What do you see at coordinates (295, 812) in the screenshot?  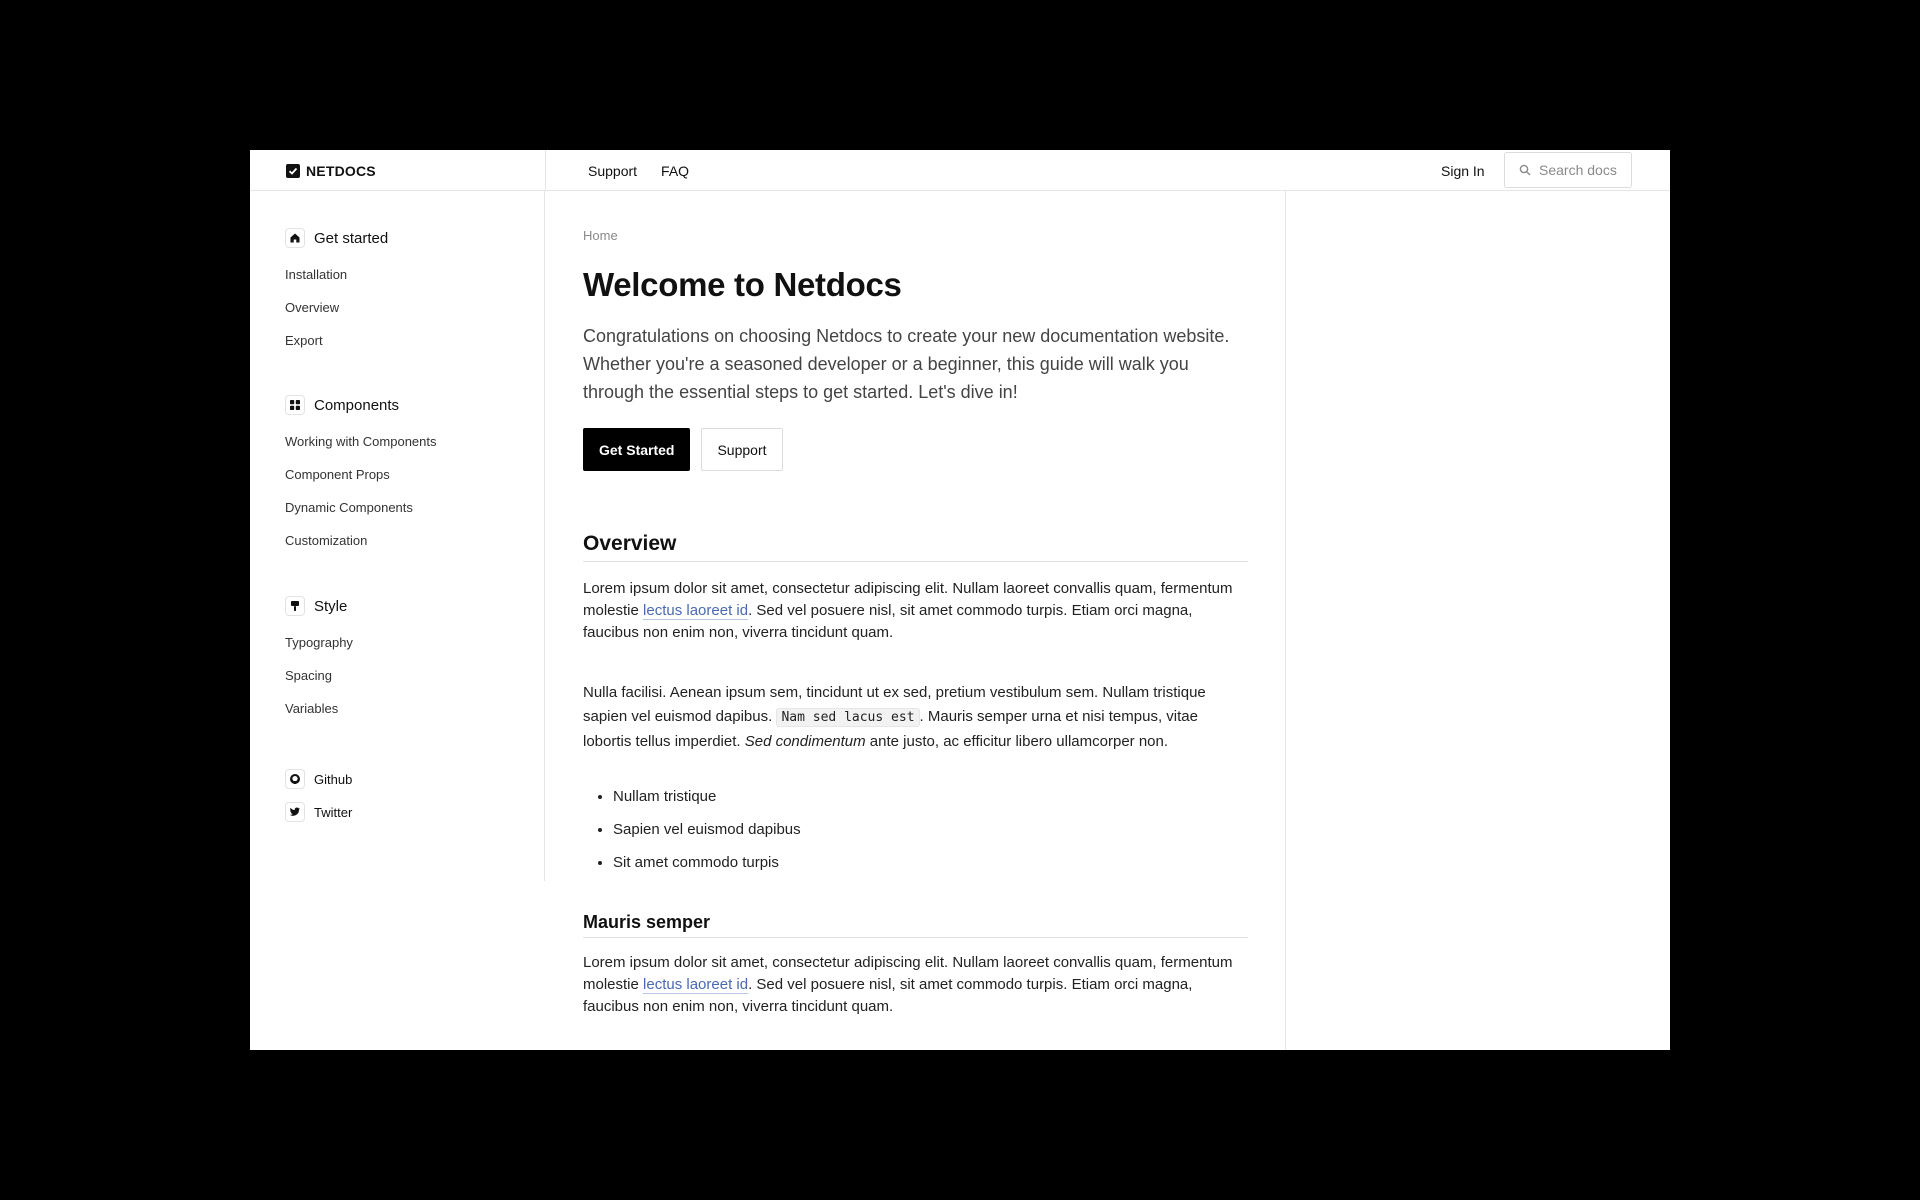 I see `twitter-icon` at bounding box center [295, 812].